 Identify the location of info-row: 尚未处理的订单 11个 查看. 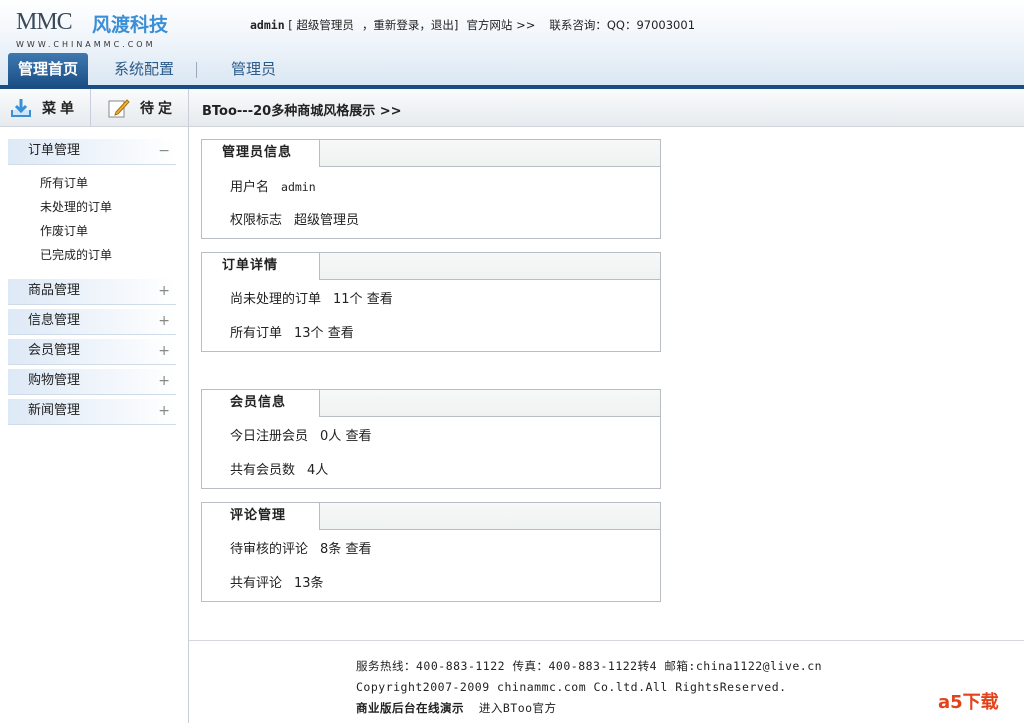
(311, 299).